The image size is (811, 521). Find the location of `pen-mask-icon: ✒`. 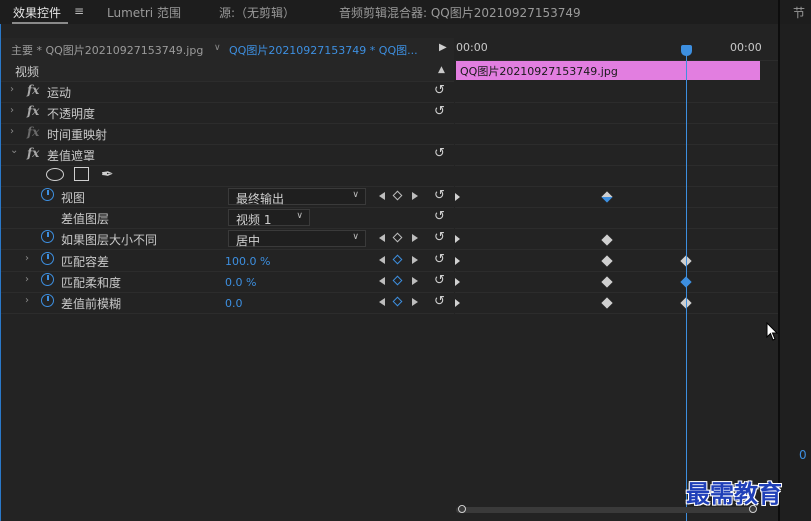

pen-mask-icon: ✒ is located at coordinates (107, 174).